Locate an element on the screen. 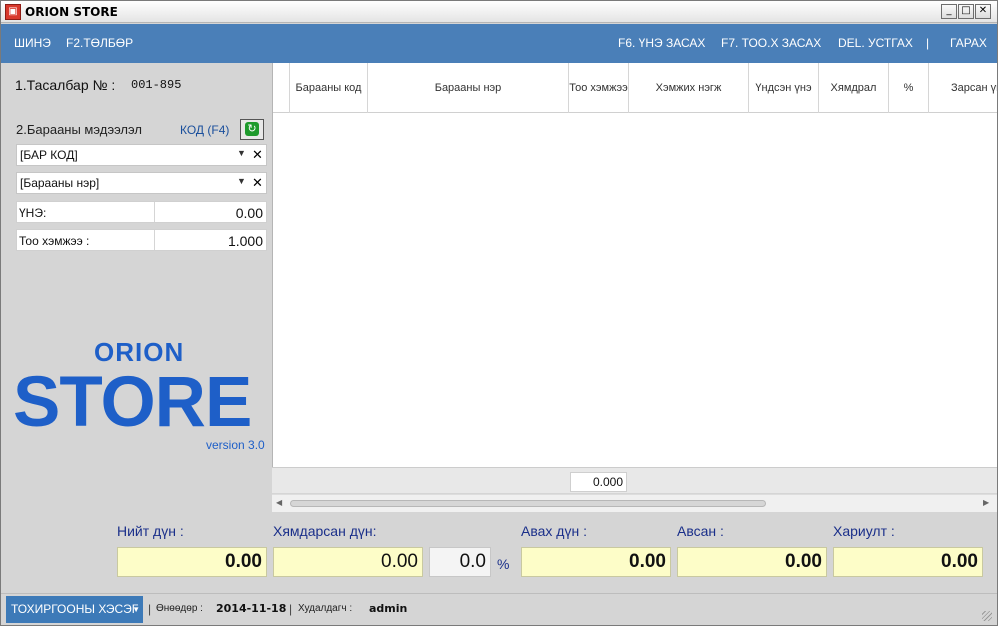 The width and height of the screenshot is (998, 626). column-header-qty: Тоо хэмжээ is located at coordinates (599, 88).